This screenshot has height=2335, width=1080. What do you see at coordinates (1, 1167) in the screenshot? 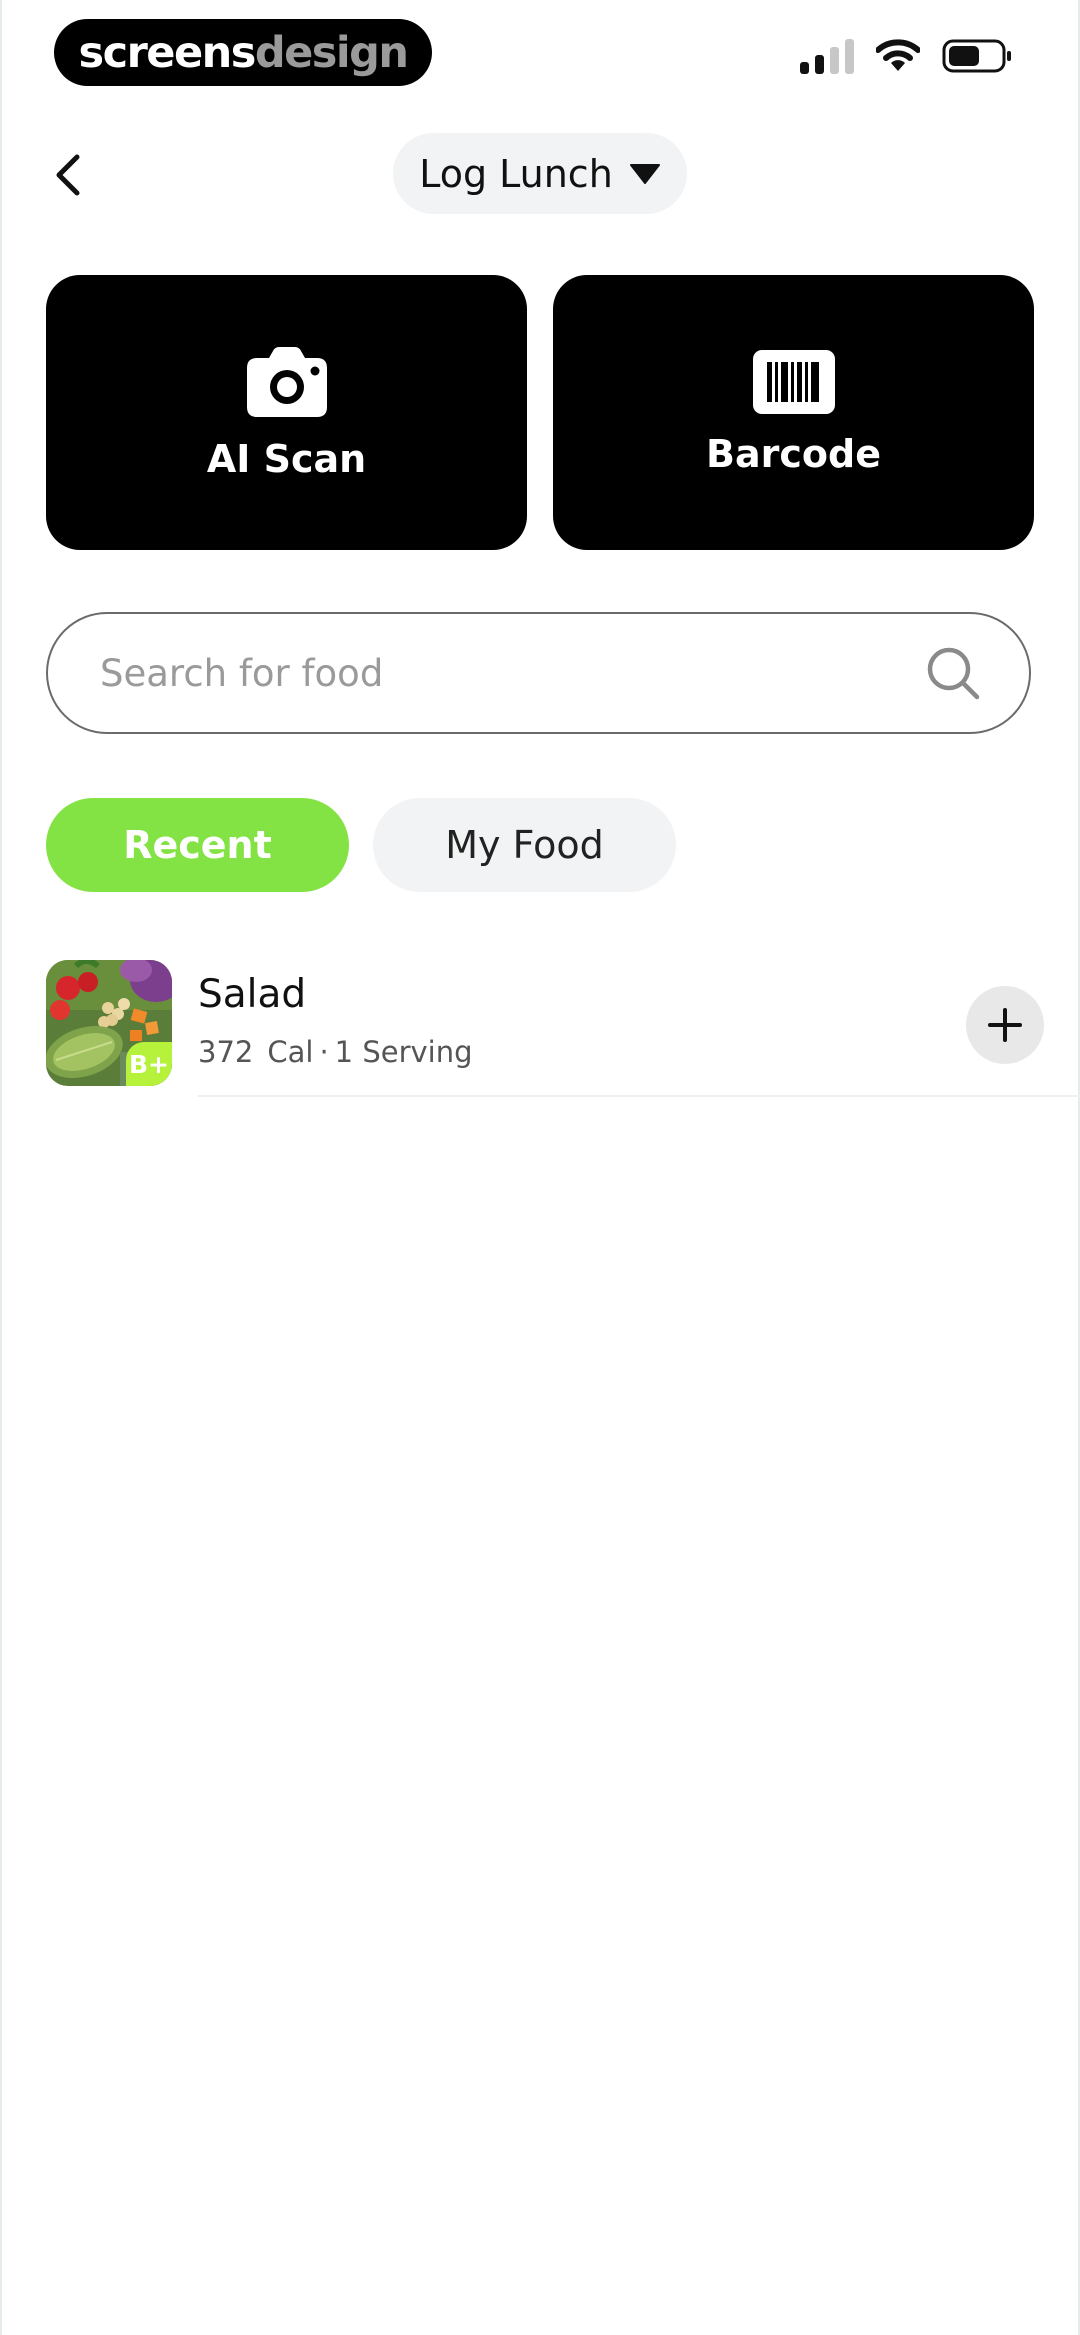
I see `frame-edge-left` at bounding box center [1, 1167].